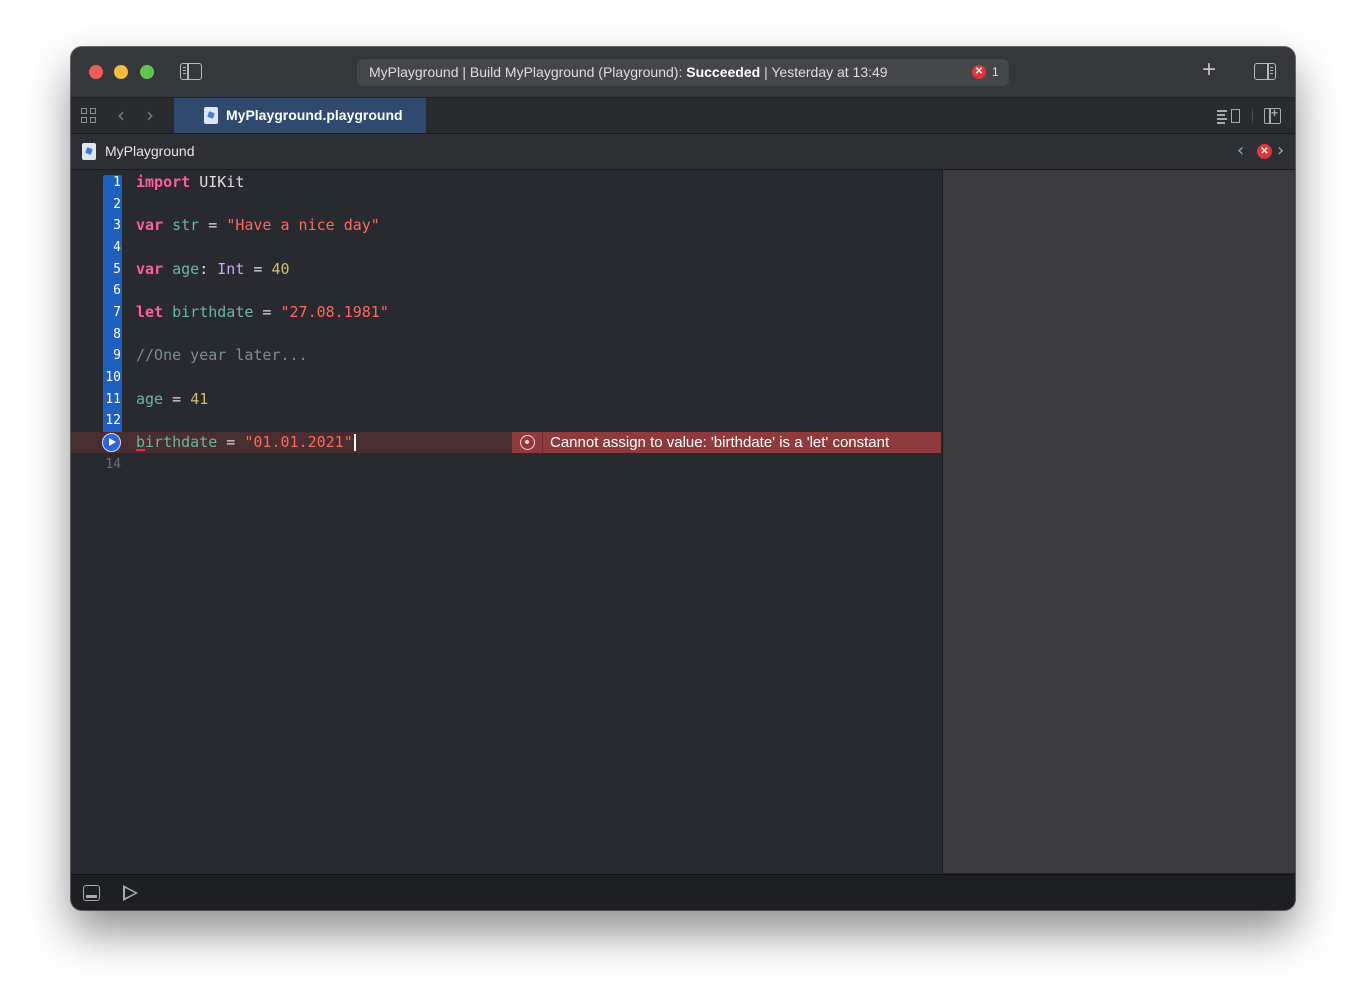 The image size is (1366, 1005). What do you see at coordinates (117, 182) in the screenshot?
I see `line-number: 1` at bounding box center [117, 182].